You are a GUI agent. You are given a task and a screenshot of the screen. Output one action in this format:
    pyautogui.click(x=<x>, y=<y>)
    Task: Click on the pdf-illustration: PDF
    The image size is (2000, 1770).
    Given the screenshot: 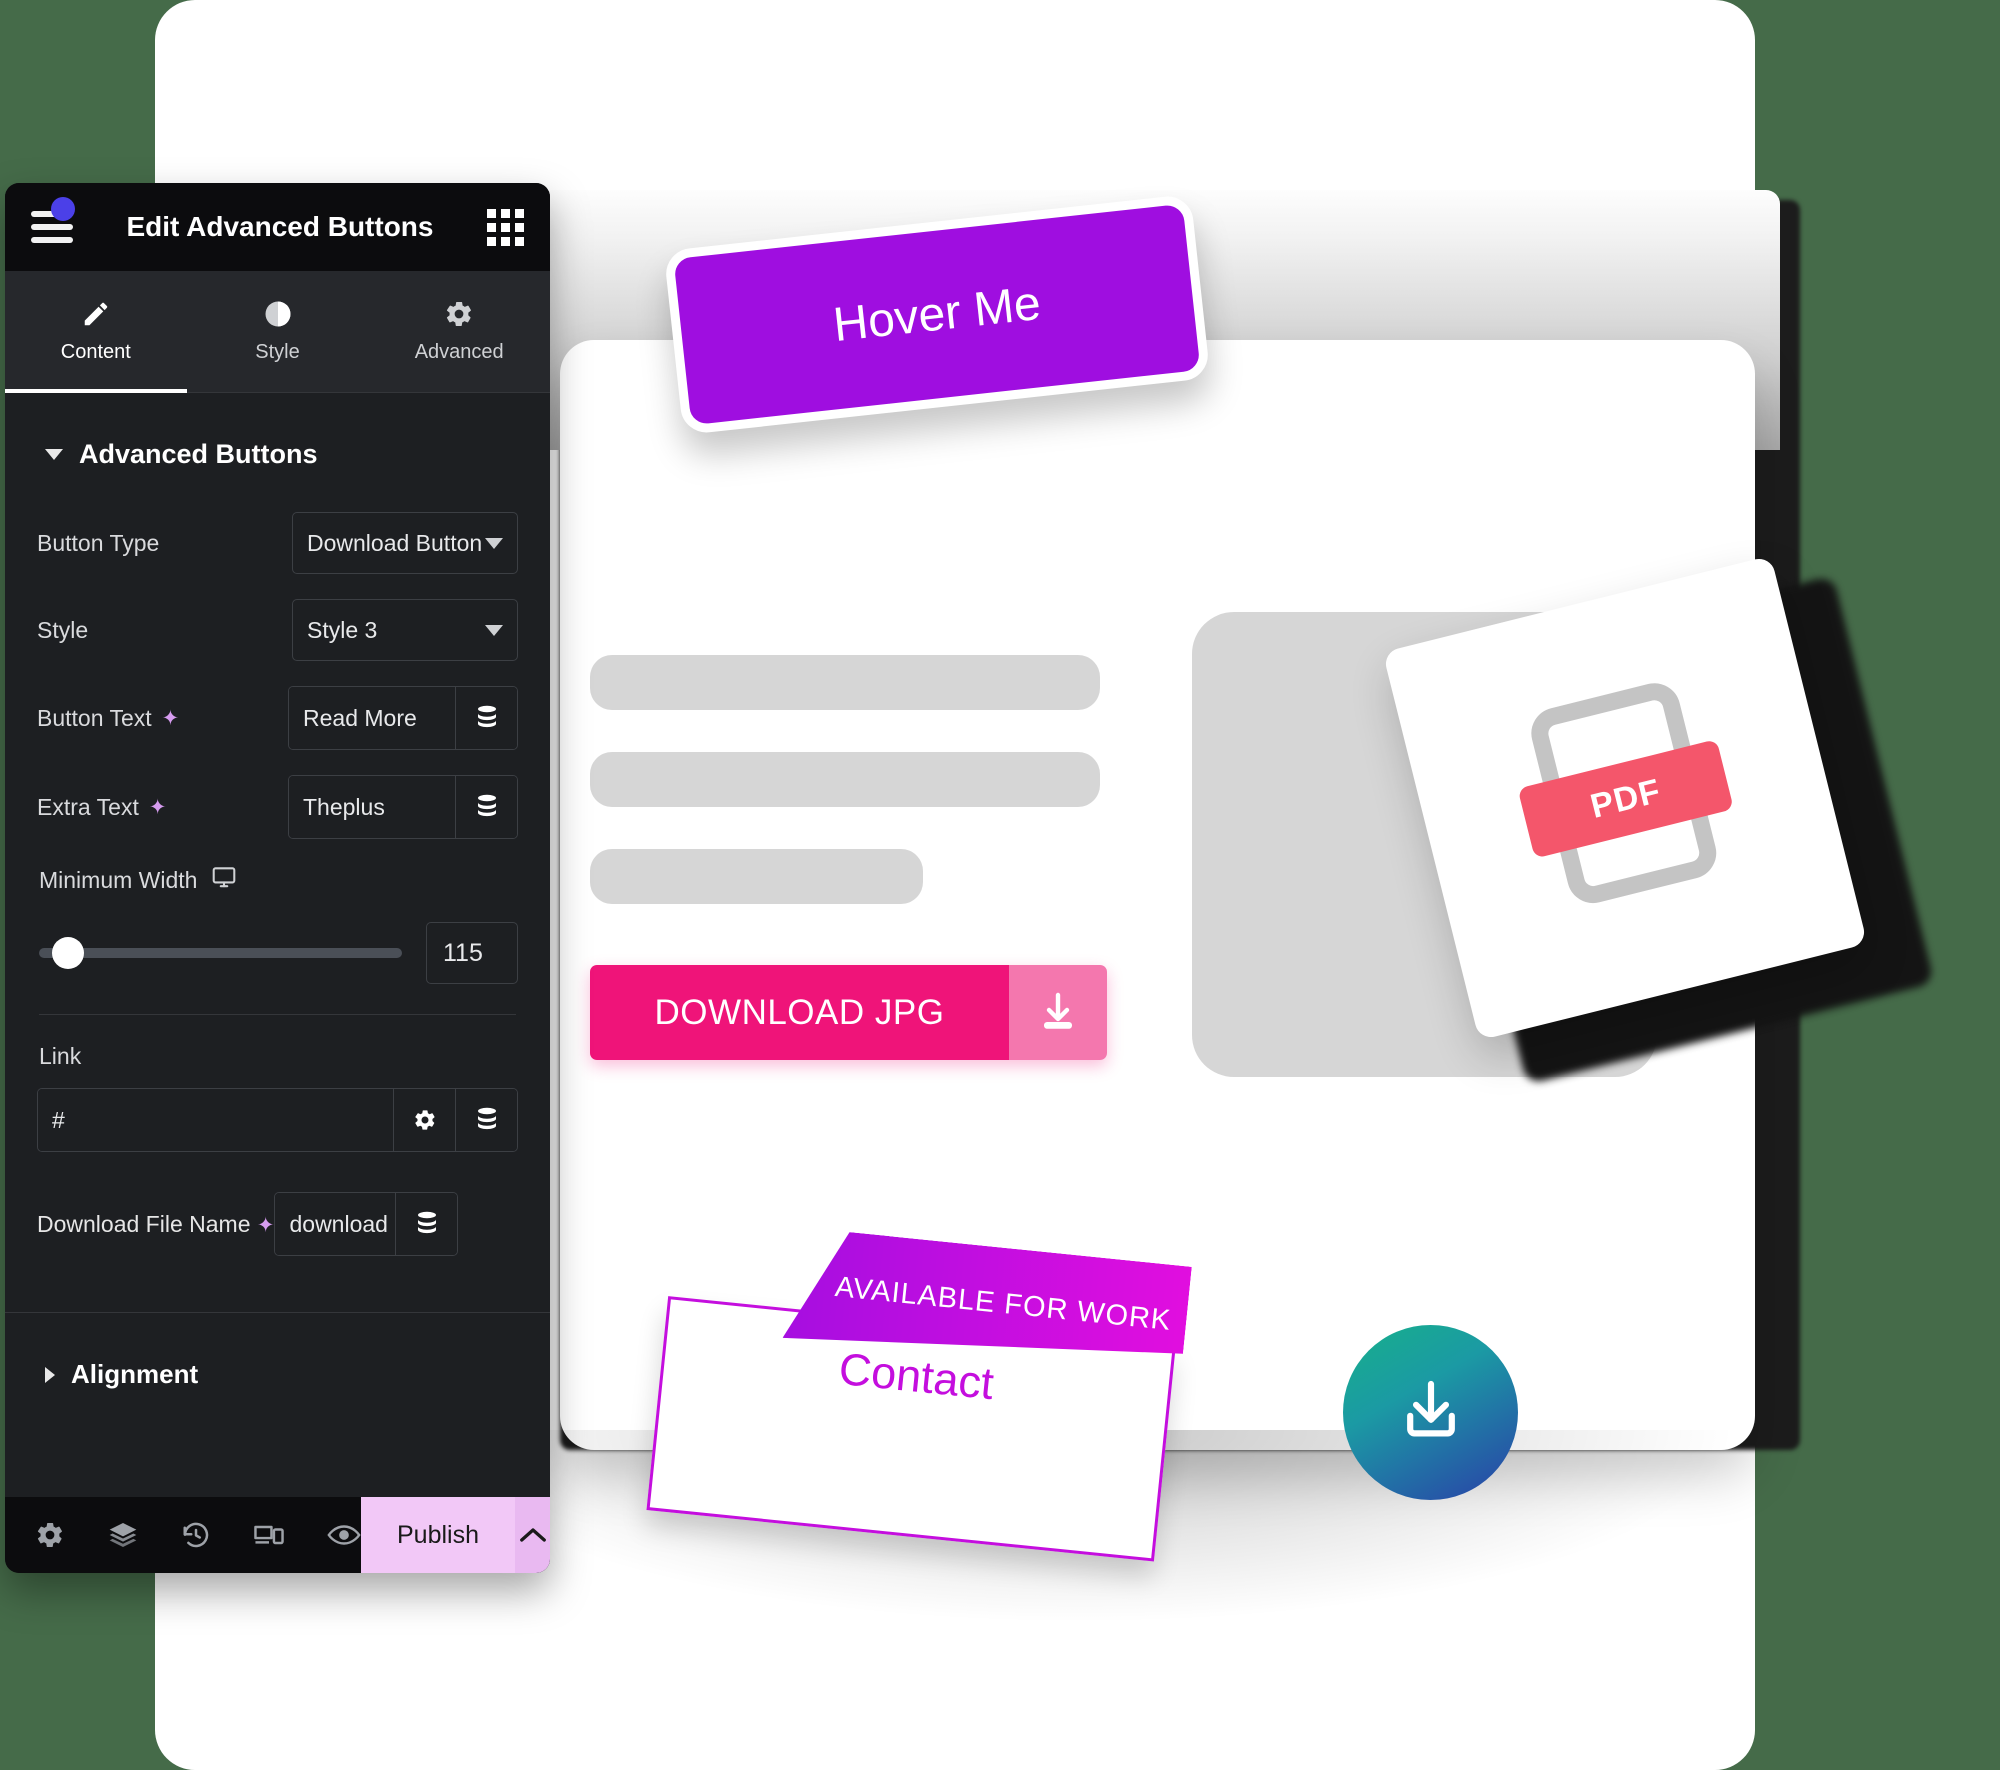 What is the action you would take?
    pyautogui.click(x=1625, y=798)
    